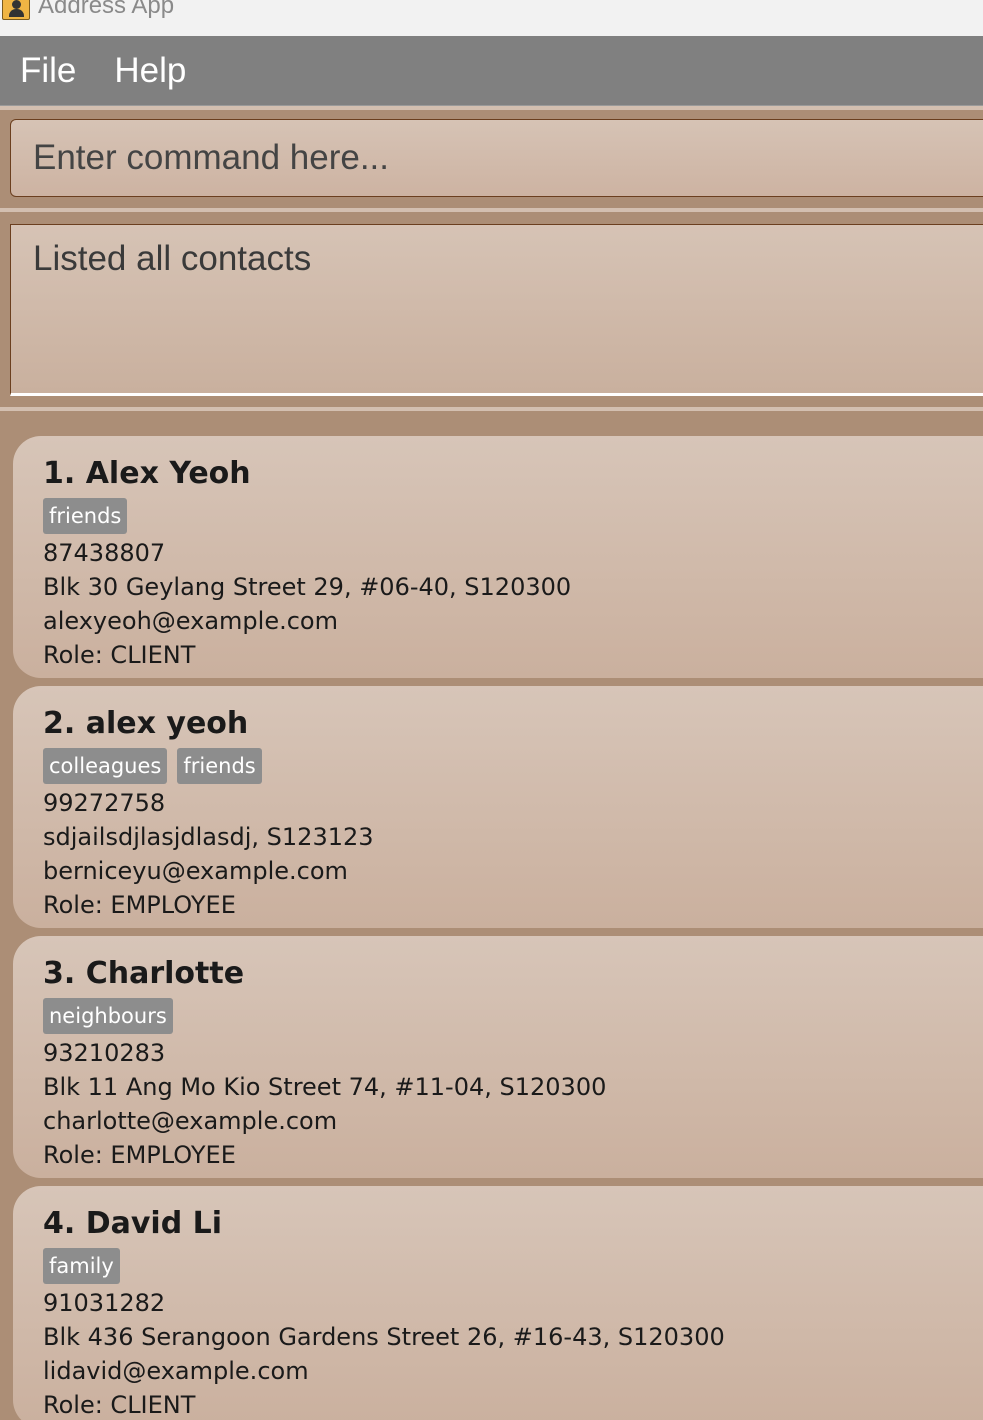 This screenshot has height=1420, width=983. Describe the element at coordinates (104, 1303) in the screenshot. I see `contact-phone: 91031282` at that location.